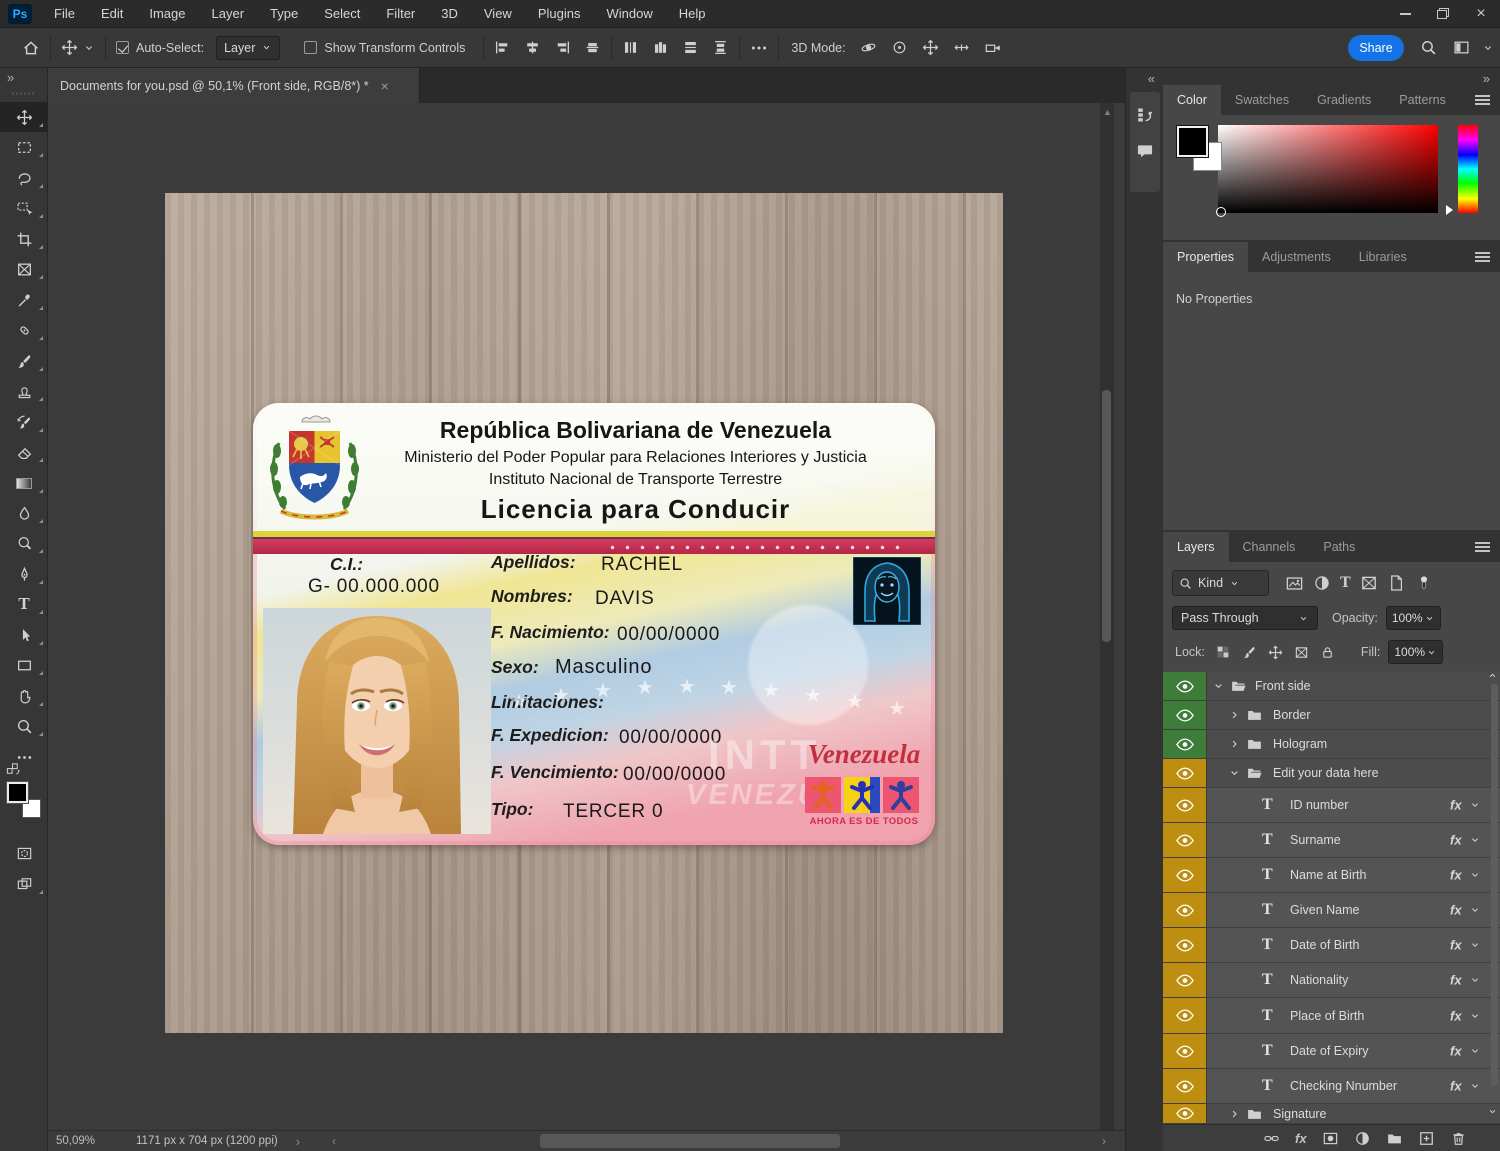 Image resolution: width=1500 pixels, height=1151 pixels. What do you see at coordinates (630, 47) in the screenshot?
I see `distribute-left-icon` at bounding box center [630, 47].